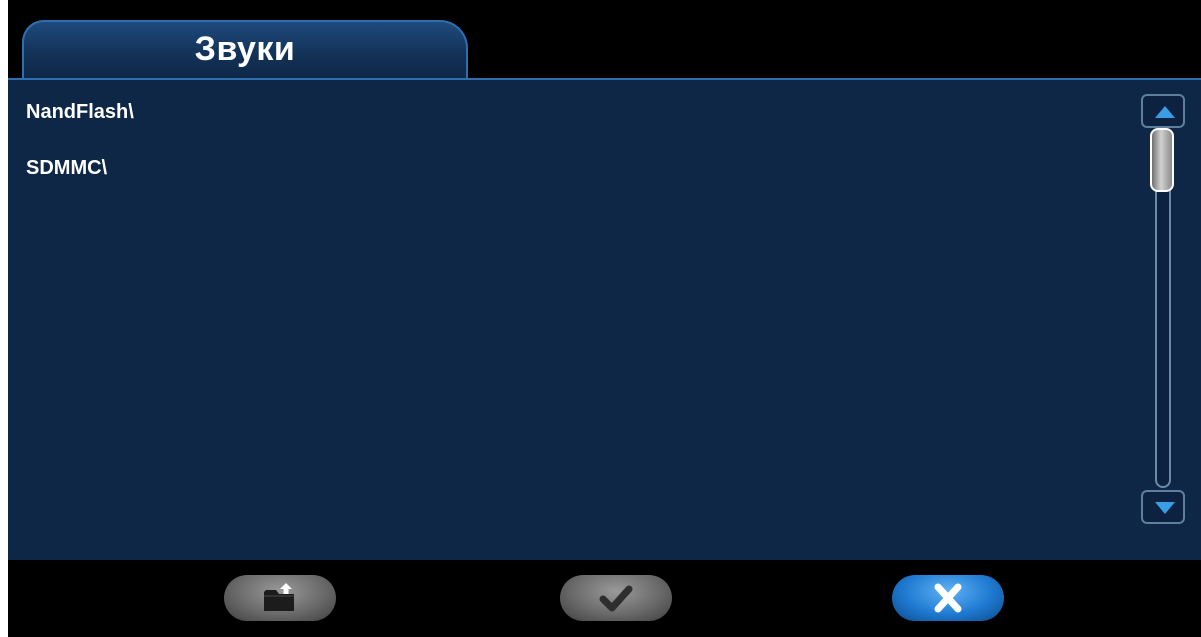 The width and height of the screenshot is (1201, 637). I want to click on triangle-down-icon, so click(1165, 508).